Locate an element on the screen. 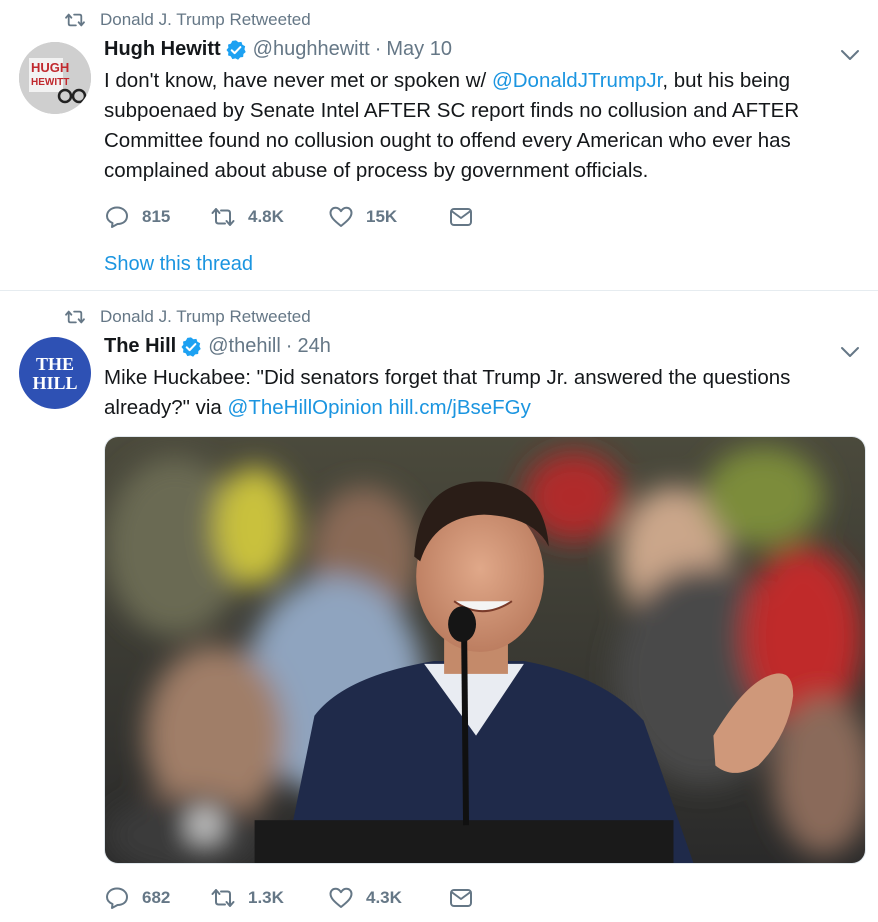 This screenshot has width=878, height=922. reply-count: 682 is located at coordinates (156, 897).